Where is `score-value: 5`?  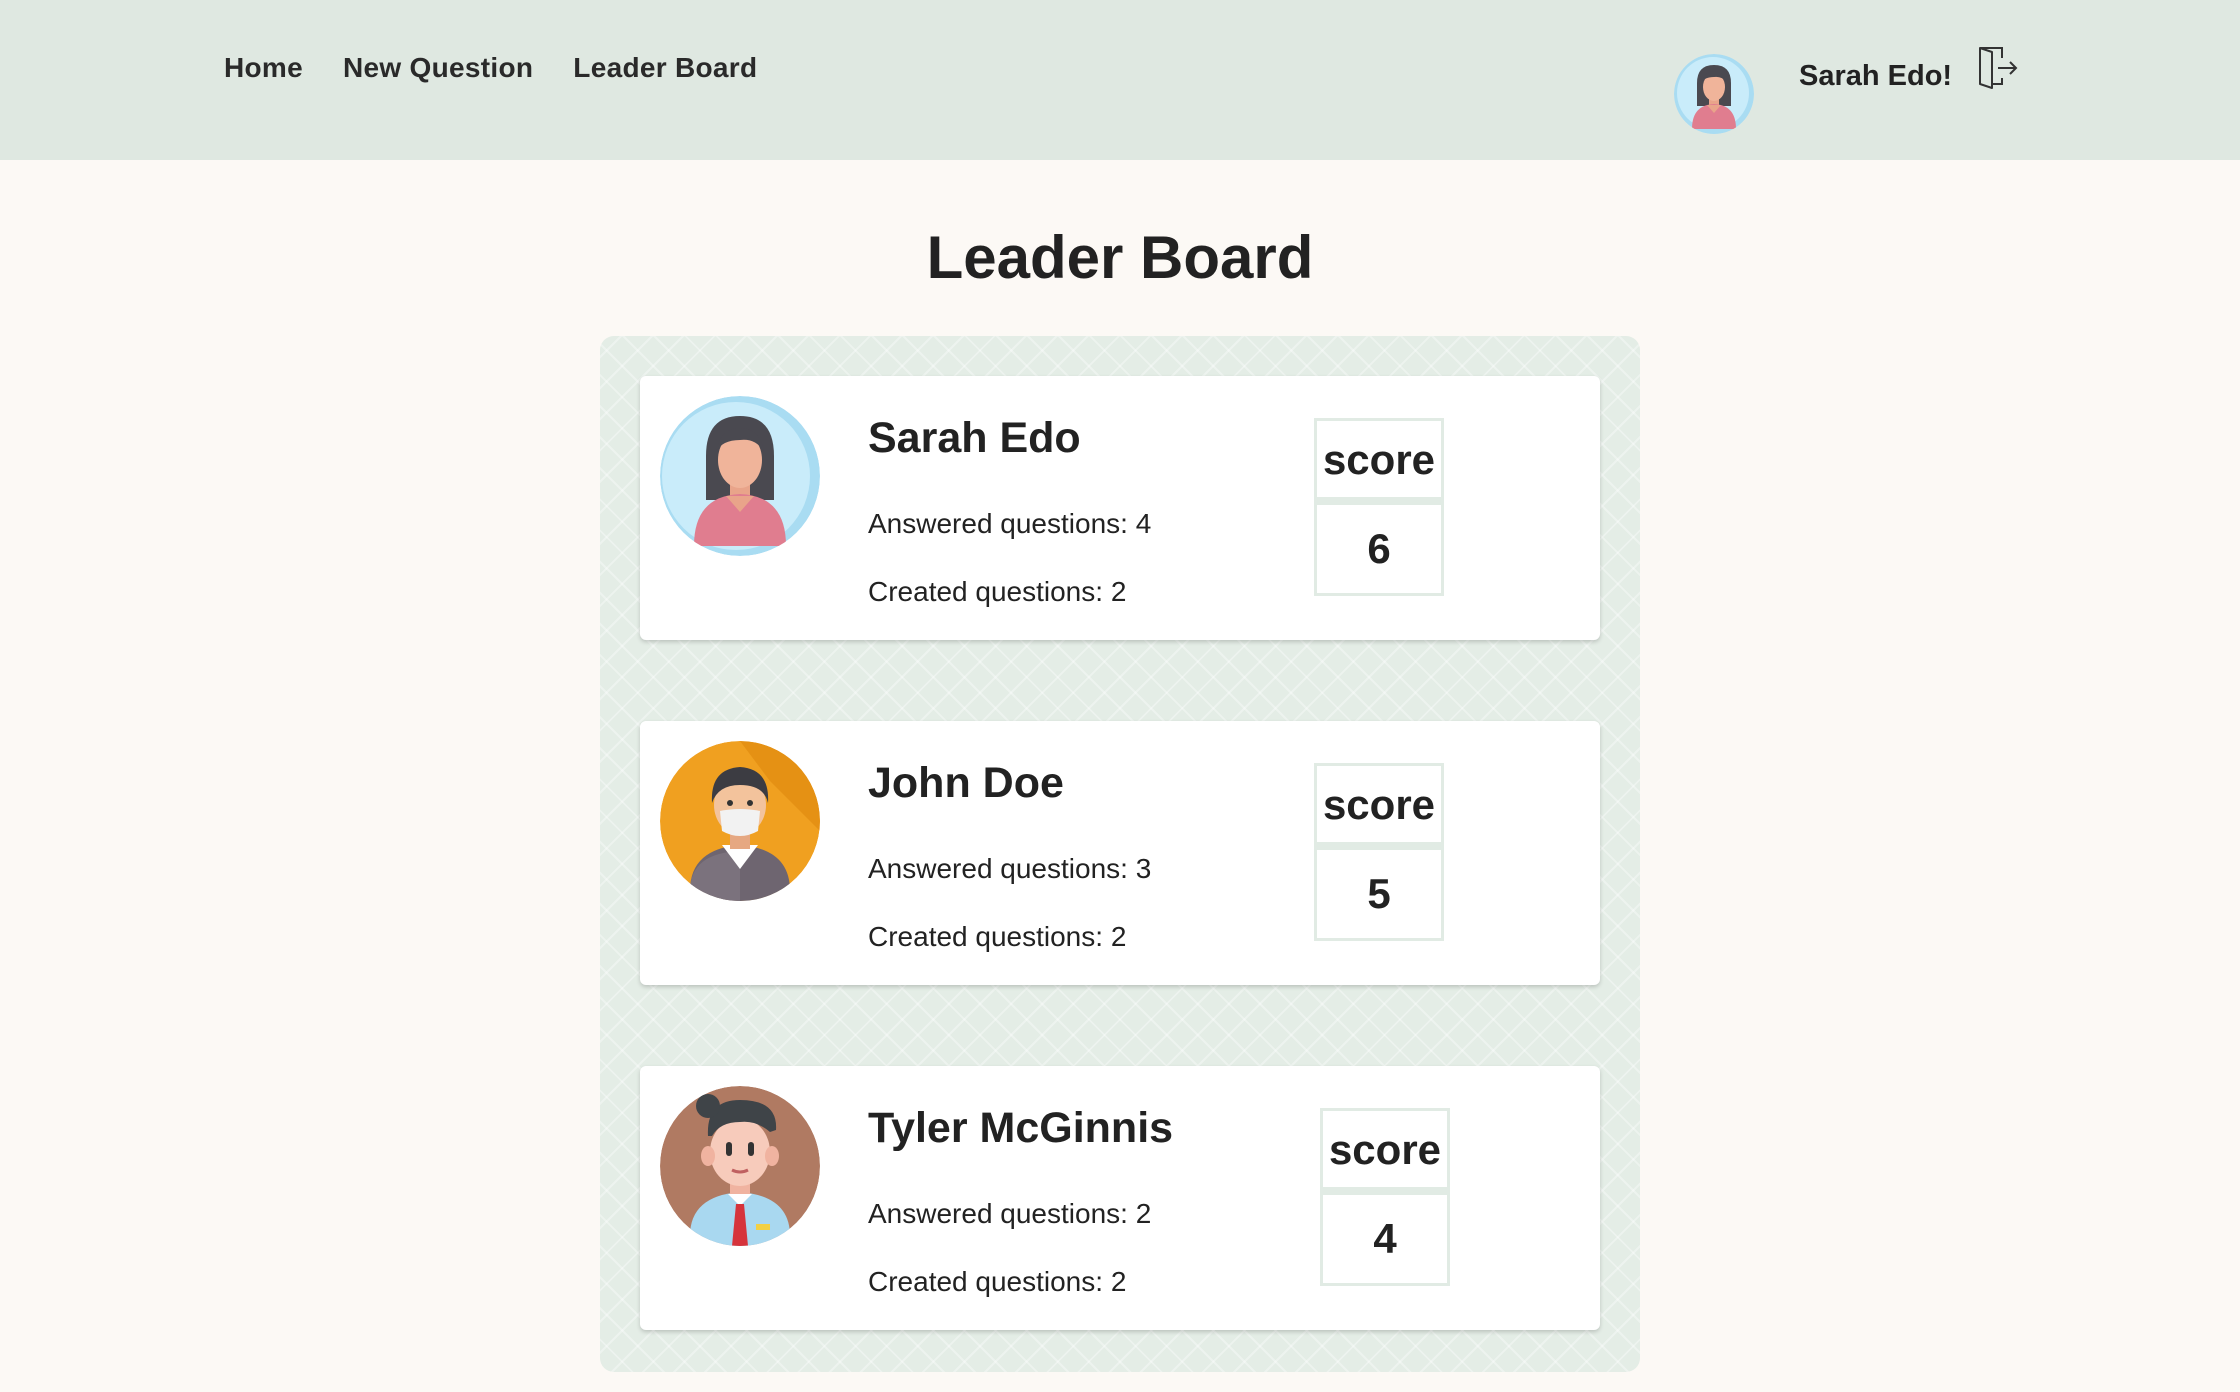
score-value: 5 is located at coordinates (1379, 893).